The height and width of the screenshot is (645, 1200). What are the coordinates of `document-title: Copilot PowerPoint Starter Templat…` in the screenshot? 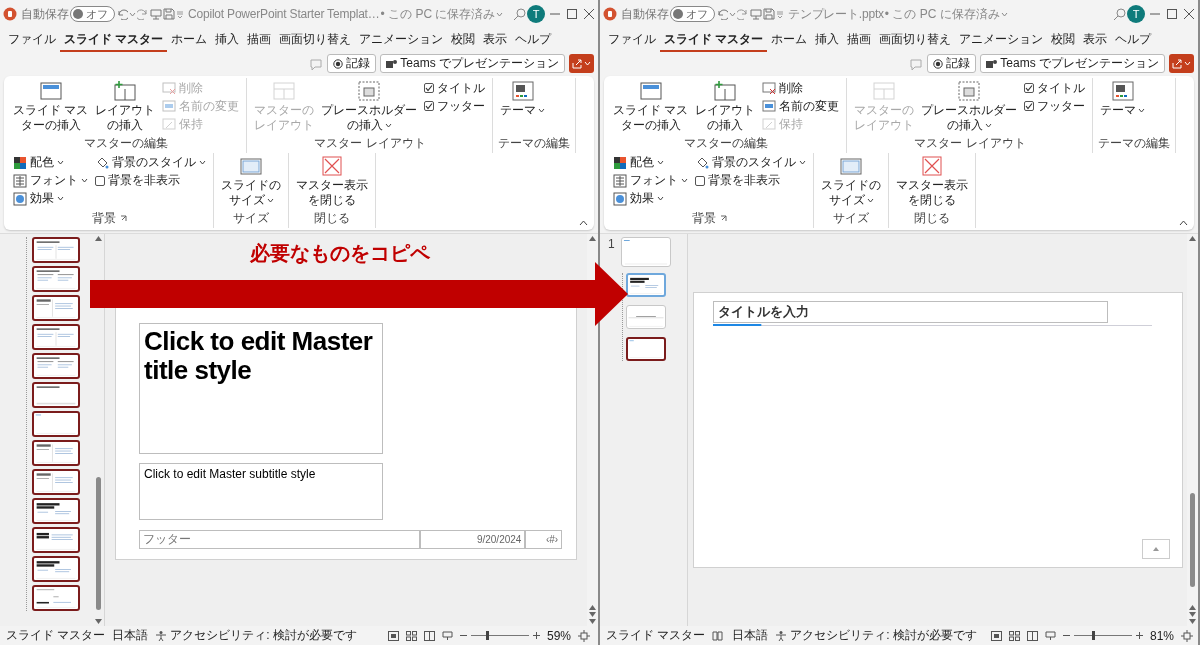 It's located at (284, 14).